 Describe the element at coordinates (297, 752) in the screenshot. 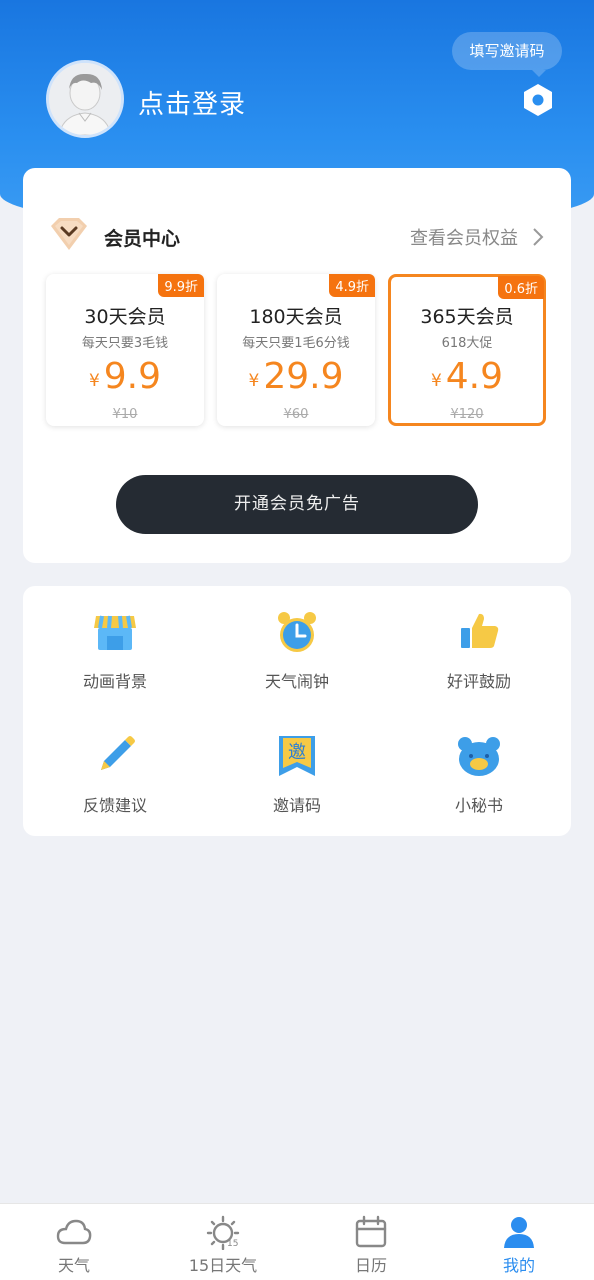

I see `invite-glyph: 邀` at that location.